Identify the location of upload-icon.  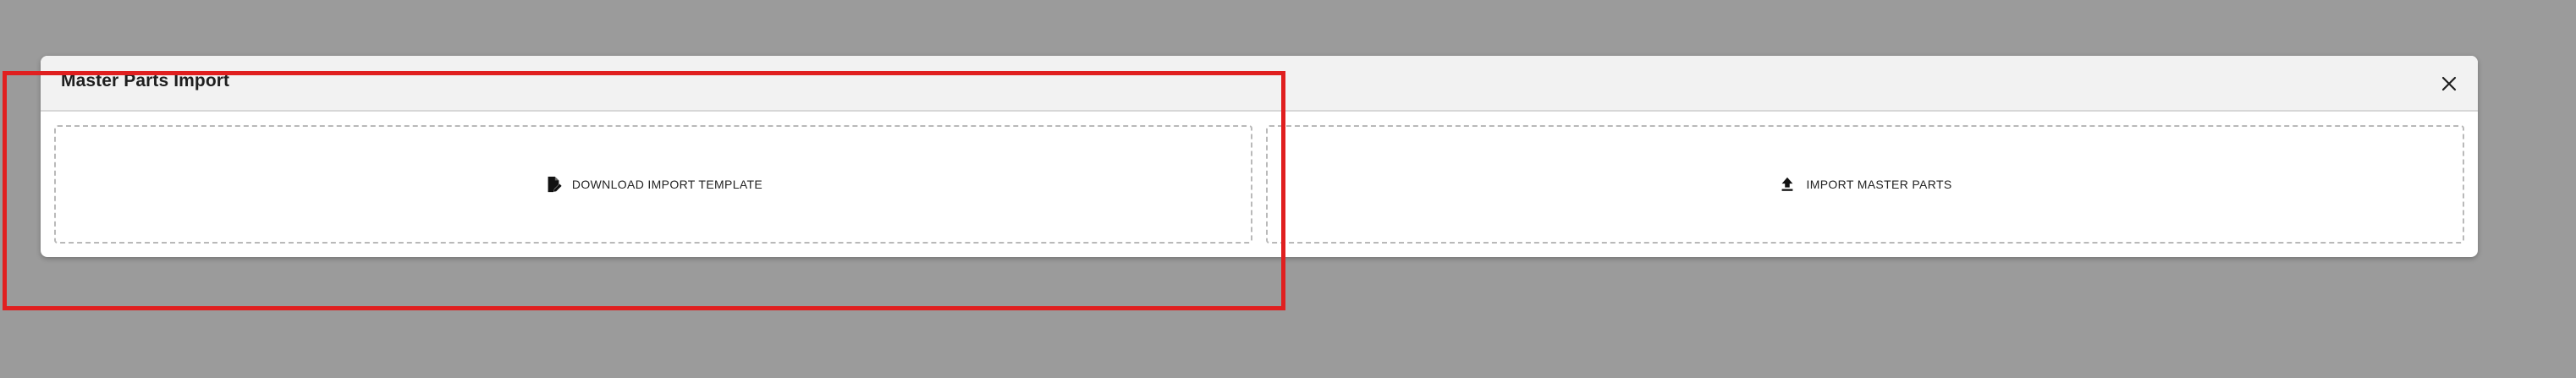
(1787, 184).